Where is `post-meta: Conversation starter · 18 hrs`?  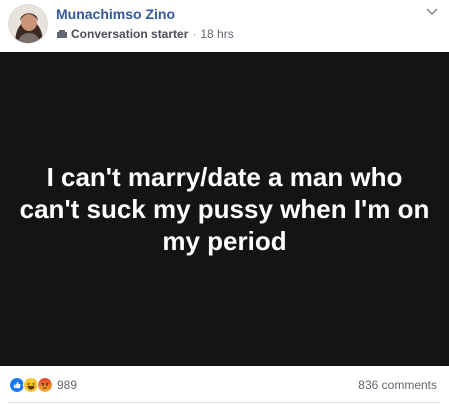
post-meta: Conversation starter · 18 hrs is located at coordinates (145, 34).